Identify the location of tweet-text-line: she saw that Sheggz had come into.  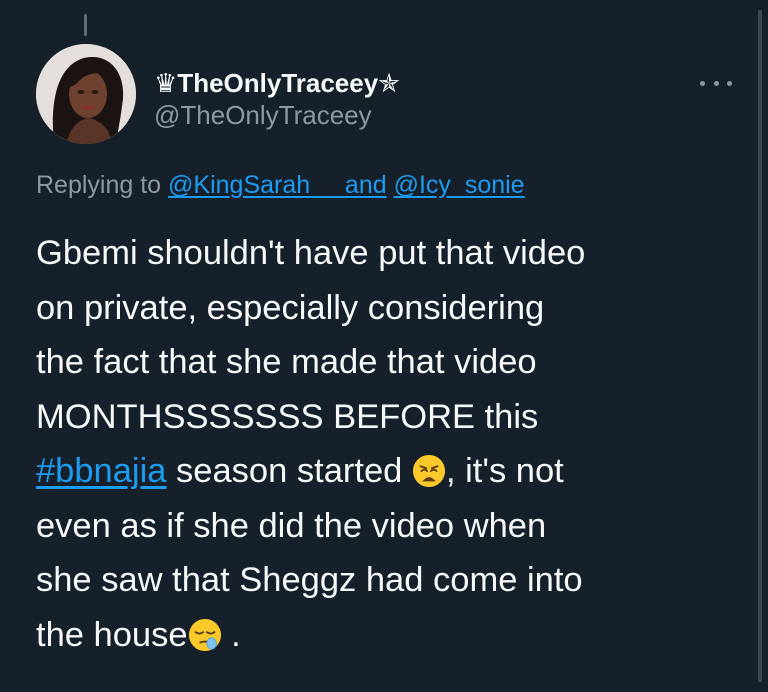
(309, 580).